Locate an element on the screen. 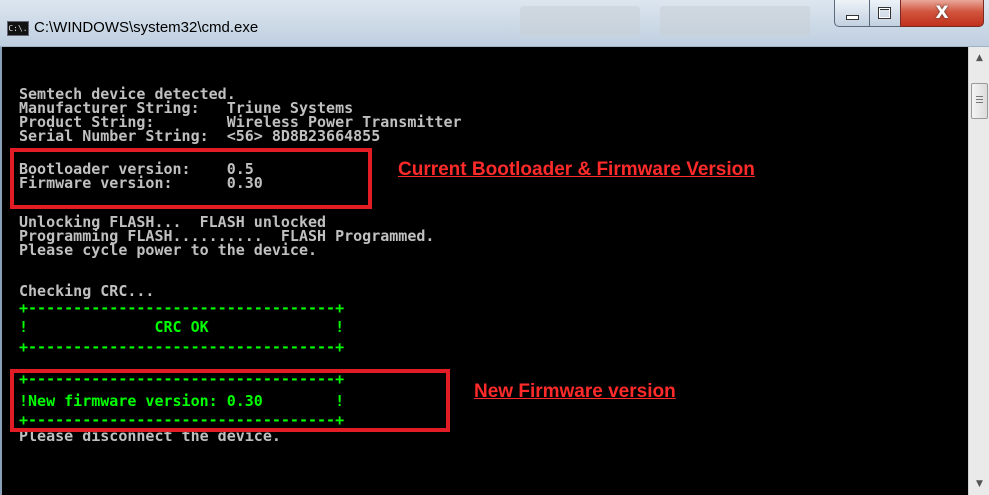  crc-status-line: ! CRC OK ! is located at coordinates (182, 327).